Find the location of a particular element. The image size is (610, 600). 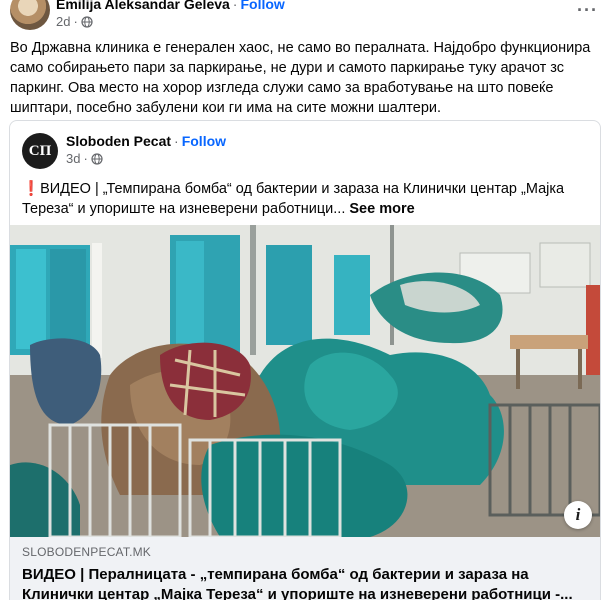

source-meta: 3d · is located at coordinates (84, 158).